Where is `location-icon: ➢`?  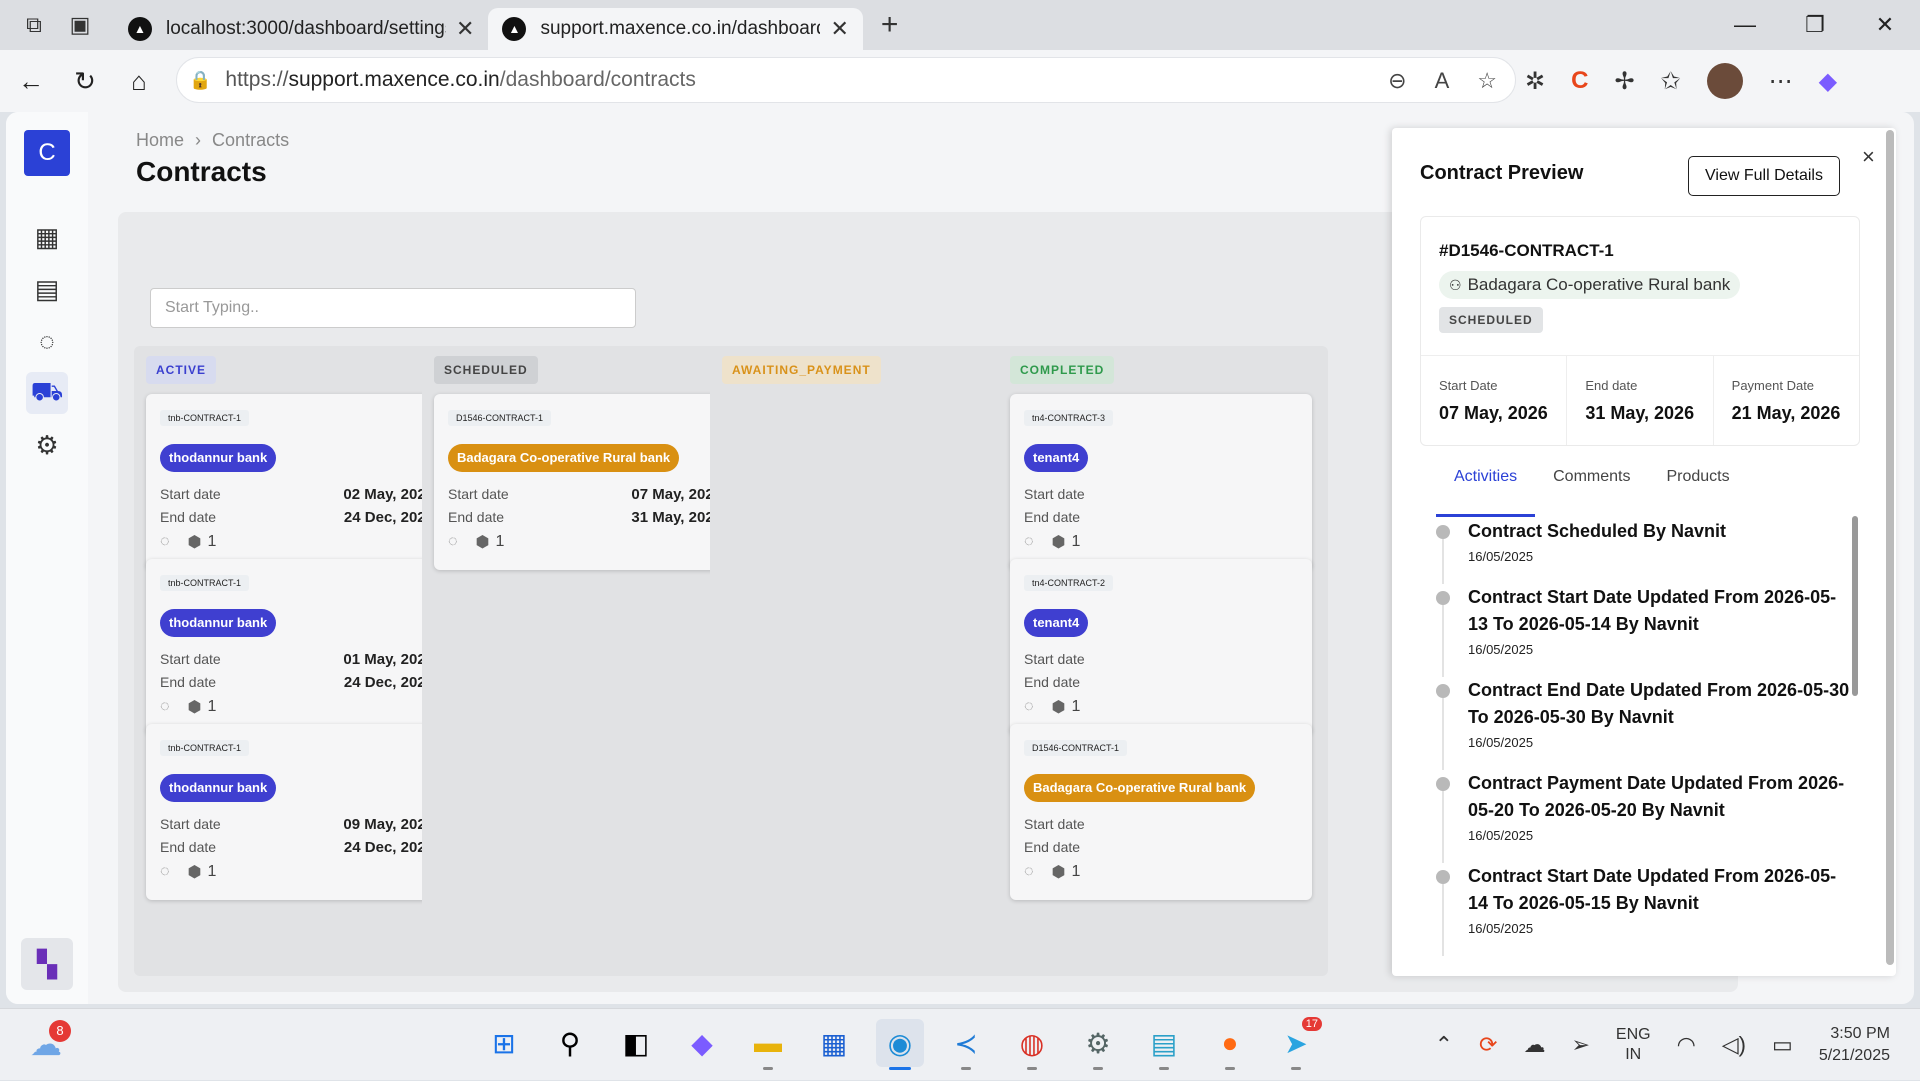 location-icon: ➢ is located at coordinates (1580, 1045).